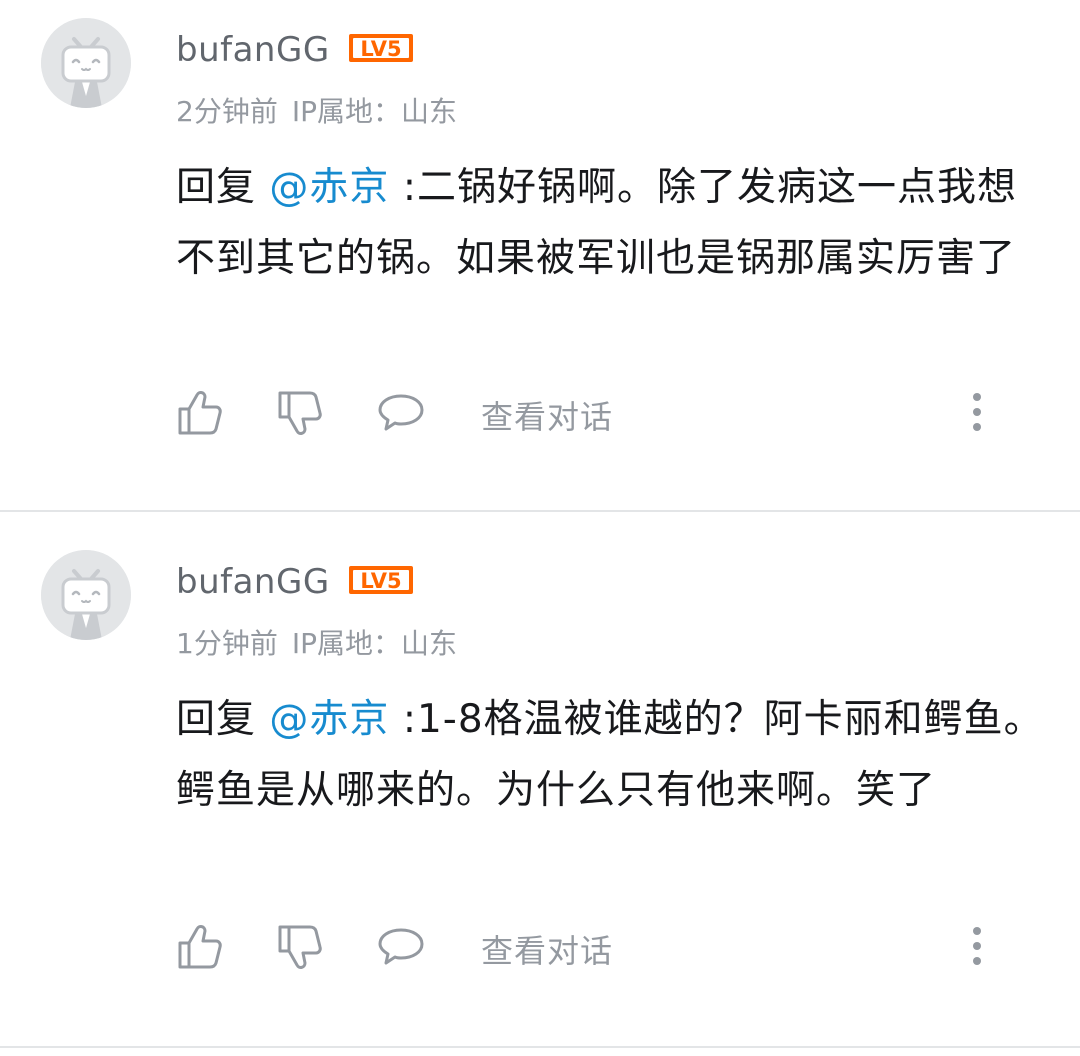 The image size is (1080, 1056). I want to click on comment-meta: 1分钟前 IP属地：山东, so click(316, 642).